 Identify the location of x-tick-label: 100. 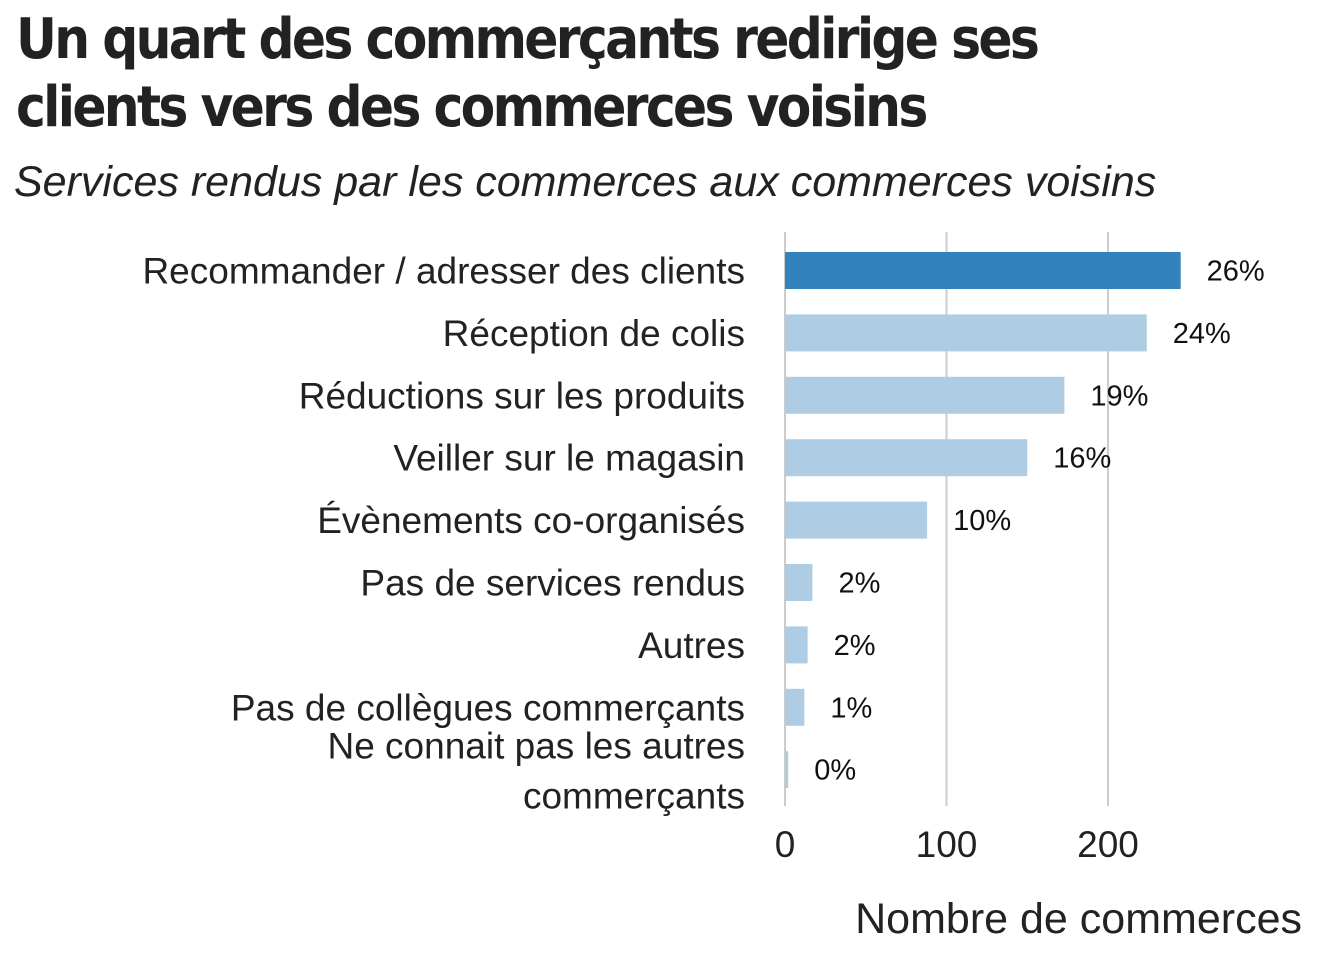
(947, 844).